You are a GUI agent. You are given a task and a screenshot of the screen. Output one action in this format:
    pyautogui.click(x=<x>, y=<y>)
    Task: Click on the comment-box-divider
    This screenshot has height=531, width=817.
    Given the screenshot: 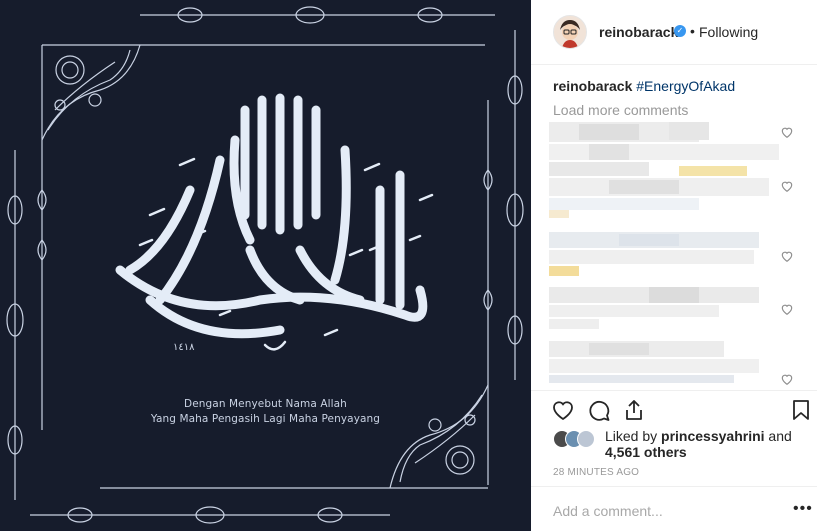 What is the action you would take?
    pyautogui.click(x=674, y=486)
    